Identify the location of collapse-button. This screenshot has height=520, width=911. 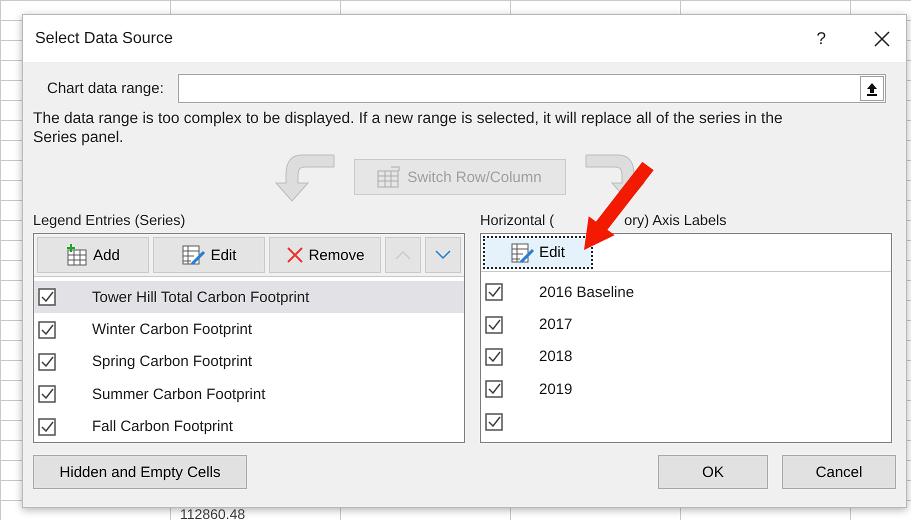
(872, 88).